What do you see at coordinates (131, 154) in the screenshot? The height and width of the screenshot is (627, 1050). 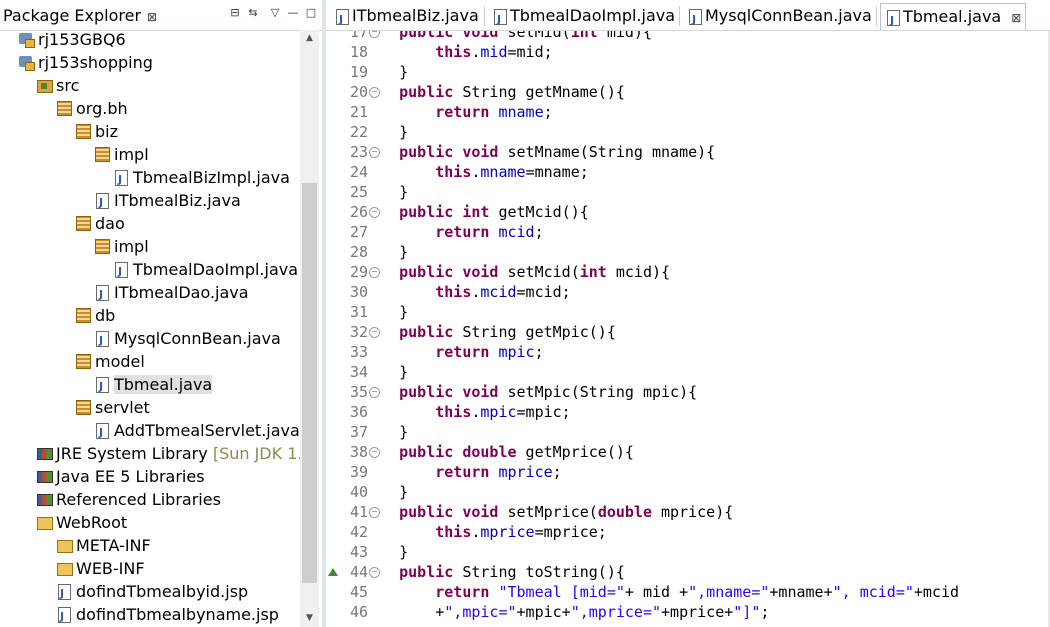 I see `tree-item-label: impl` at bounding box center [131, 154].